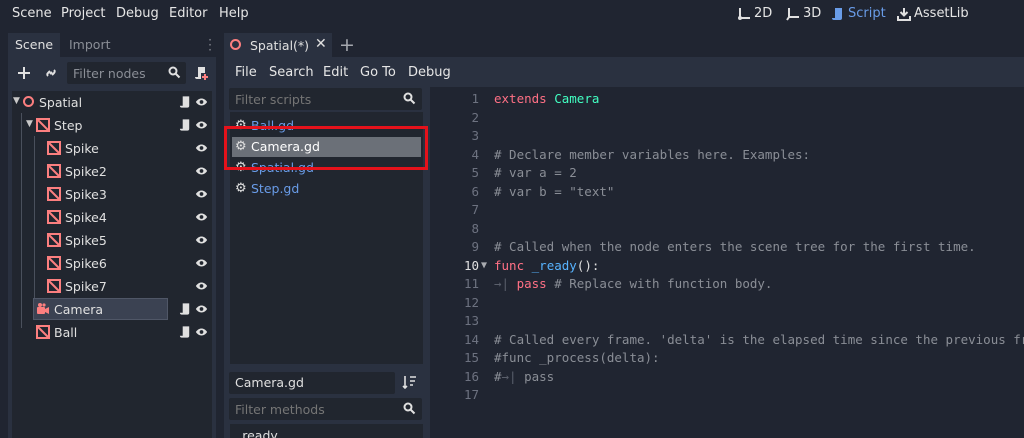  What do you see at coordinates (577, 98) in the screenshot?
I see `code-token: Camera` at bounding box center [577, 98].